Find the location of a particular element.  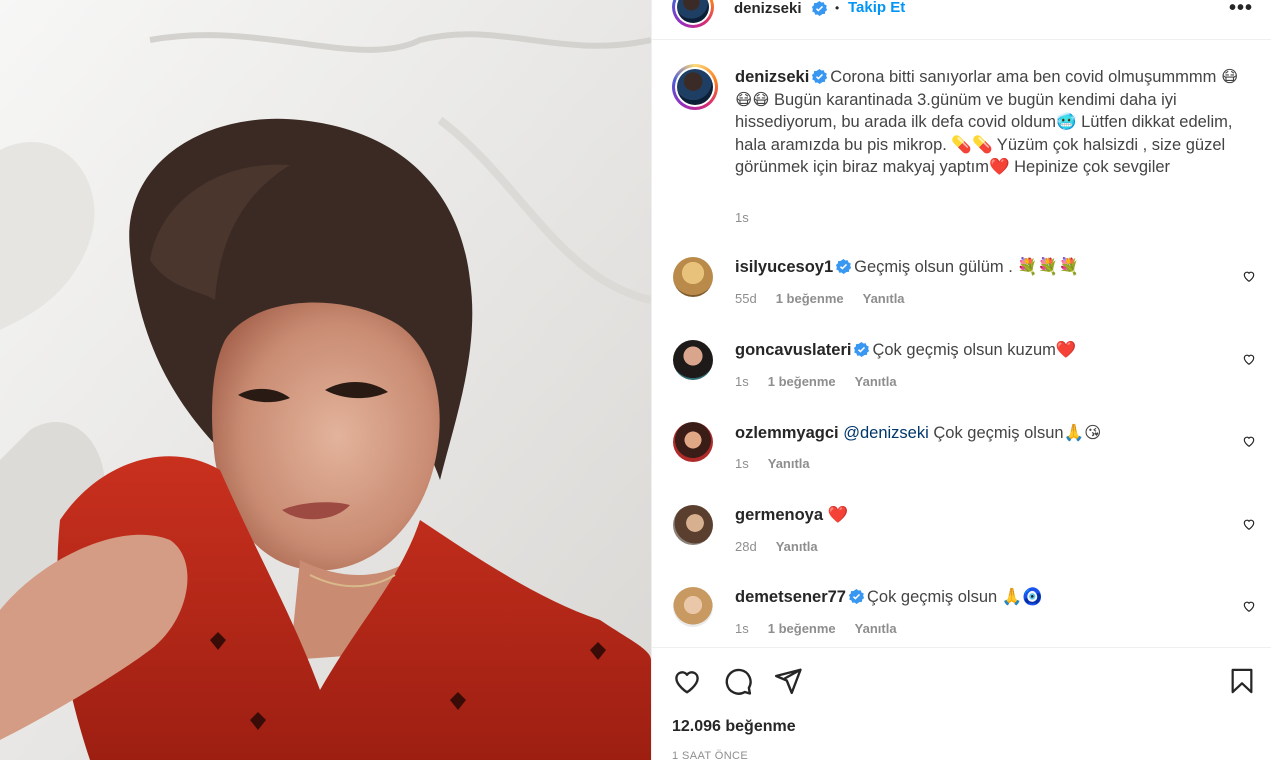

bookmark-icon is located at coordinates (1242, 681).